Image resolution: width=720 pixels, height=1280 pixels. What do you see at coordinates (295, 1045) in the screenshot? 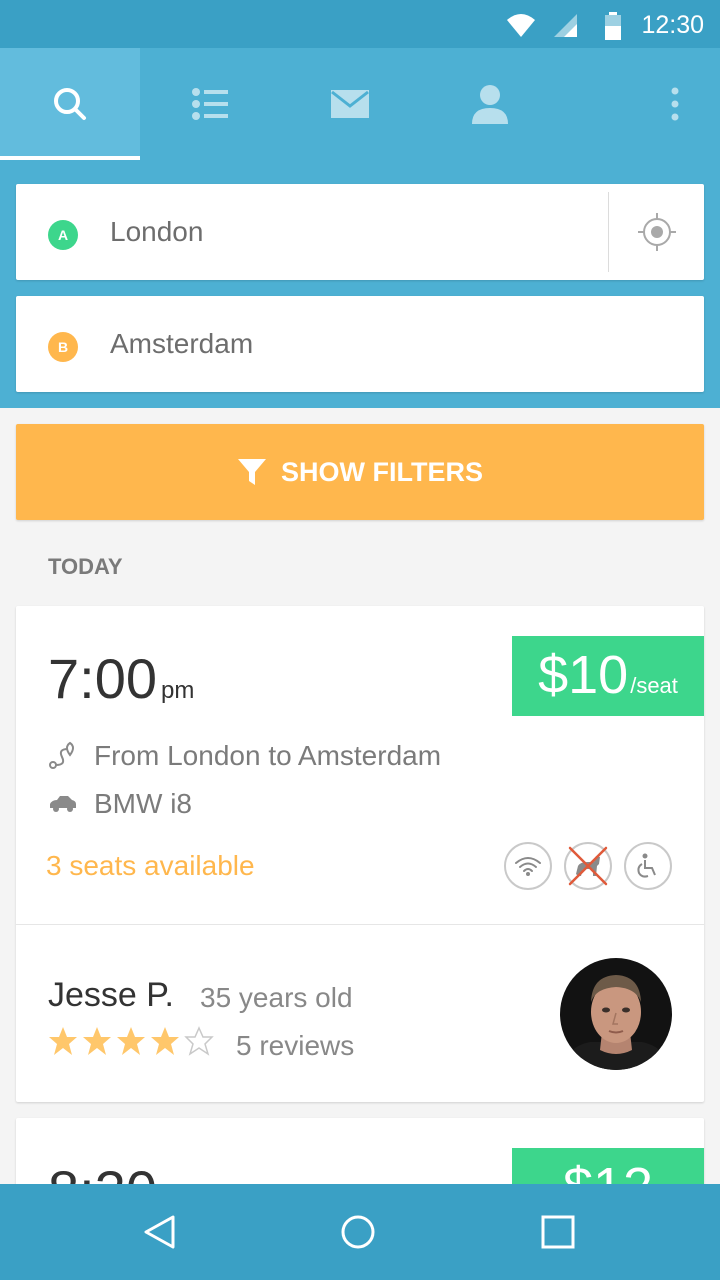
I see `review-count: 5 reviews` at bounding box center [295, 1045].